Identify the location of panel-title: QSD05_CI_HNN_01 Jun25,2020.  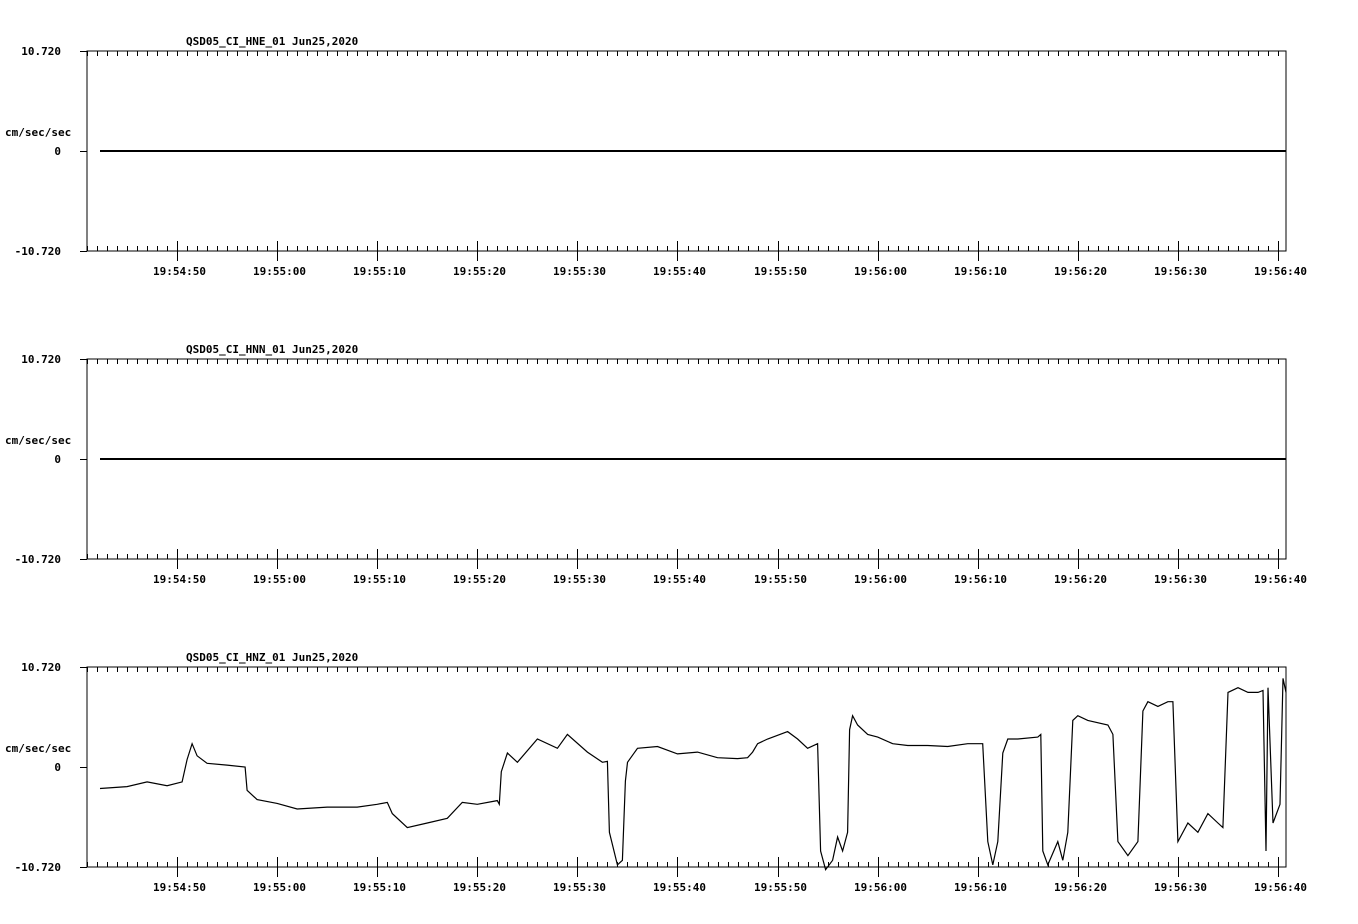
(272, 349).